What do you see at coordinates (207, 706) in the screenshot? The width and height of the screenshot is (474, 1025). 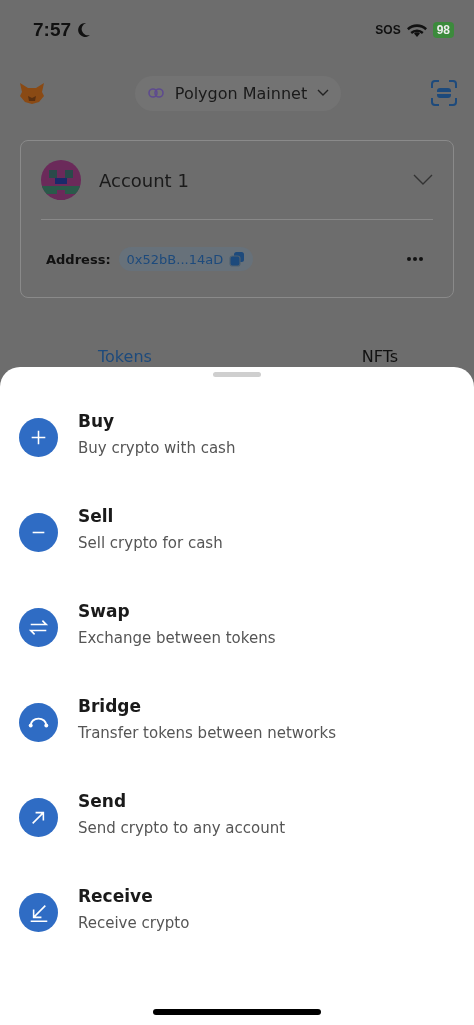 I see `action-title: Bridge` at bounding box center [207, 706].